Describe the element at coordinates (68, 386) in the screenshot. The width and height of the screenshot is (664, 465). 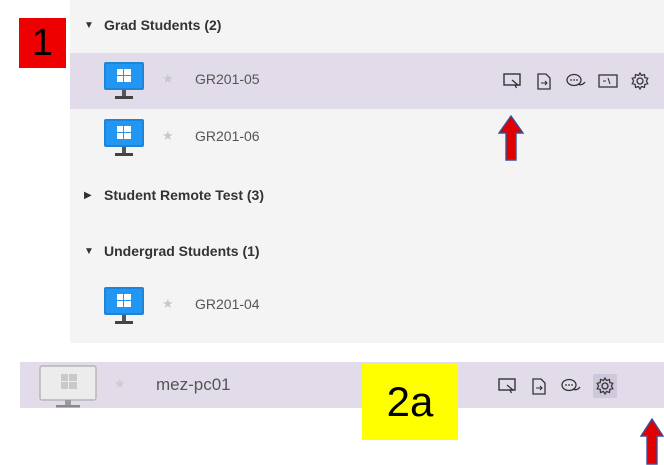
I see `offline-monitor-icon` at that location.